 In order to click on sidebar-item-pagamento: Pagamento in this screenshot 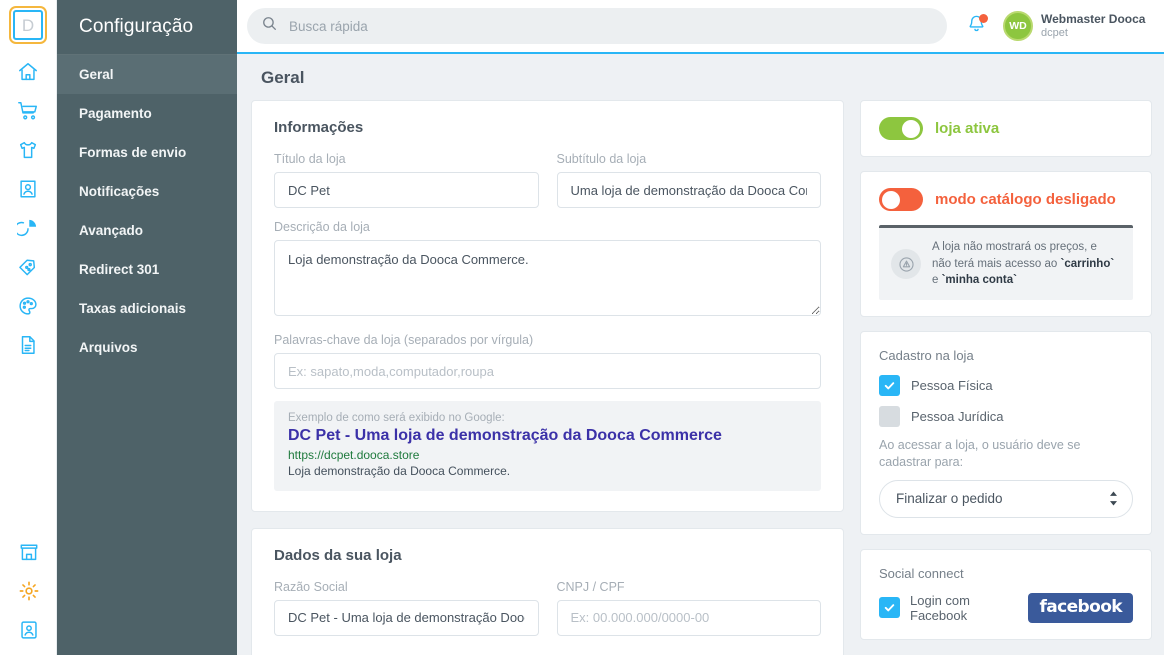, I will do `click(147, 113)`.